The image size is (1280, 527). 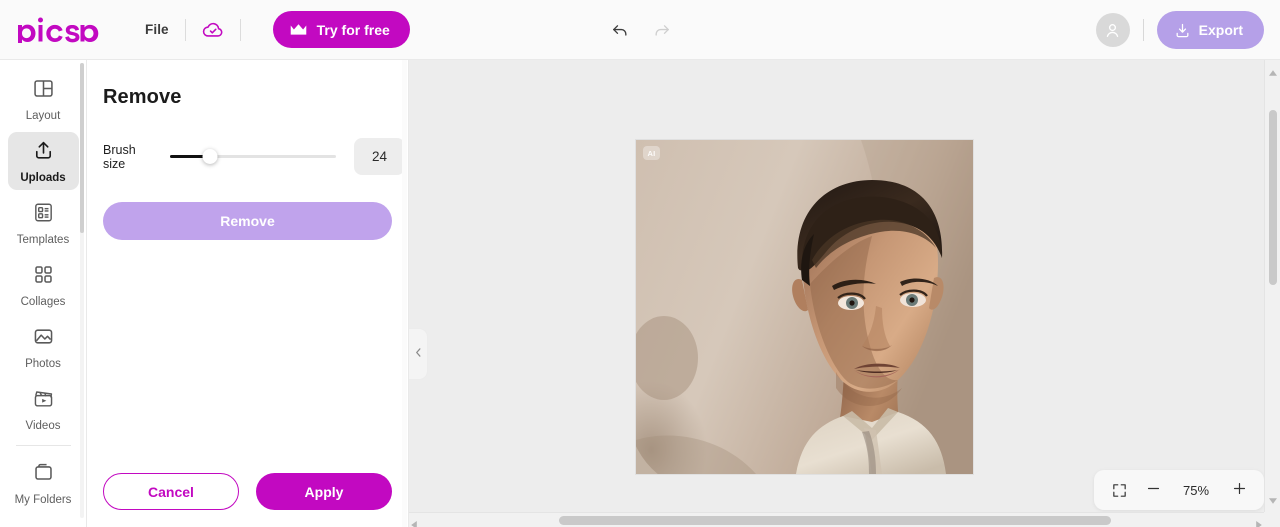 What do you see at coordinates (43, 445) in the screenshot?
I see `sidebar-divider` at bounding box center [43, 445].